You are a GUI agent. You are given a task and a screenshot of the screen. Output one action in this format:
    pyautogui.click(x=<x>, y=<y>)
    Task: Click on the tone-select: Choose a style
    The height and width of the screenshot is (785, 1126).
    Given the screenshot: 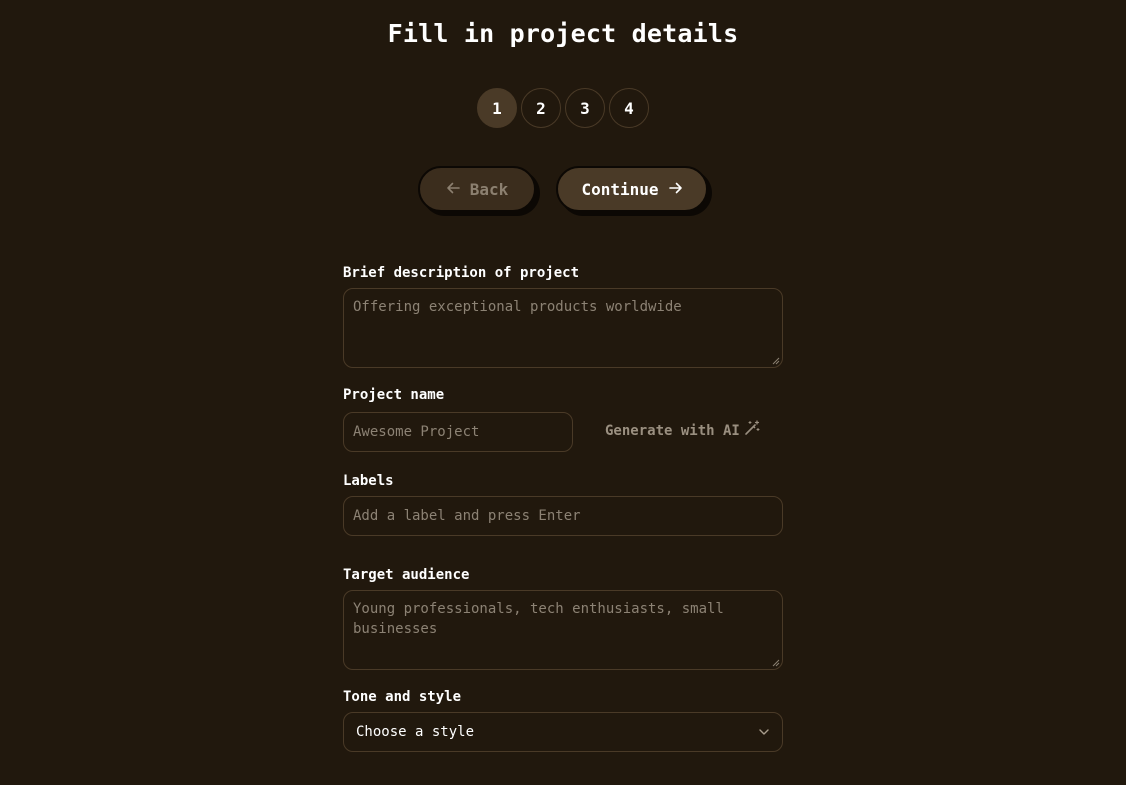 What is the action you would take?
    pyautogui.click(x=563, y=732)
    